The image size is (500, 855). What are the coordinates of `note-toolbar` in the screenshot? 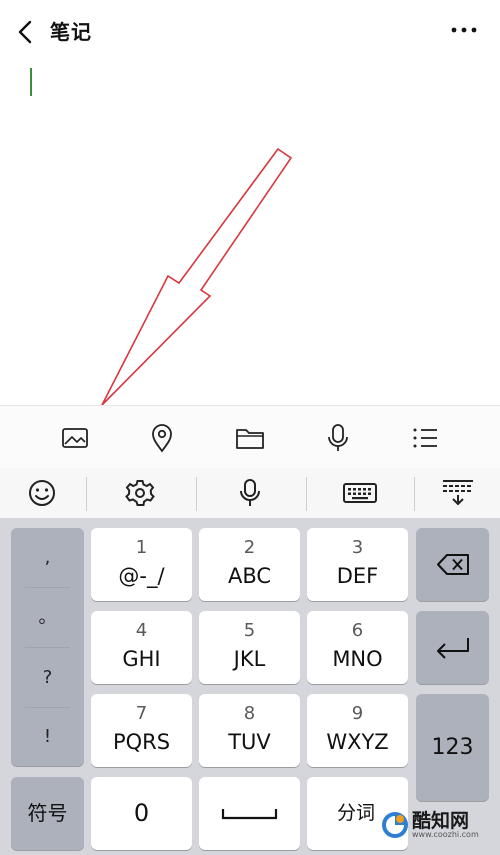 It's located at (250, 437).